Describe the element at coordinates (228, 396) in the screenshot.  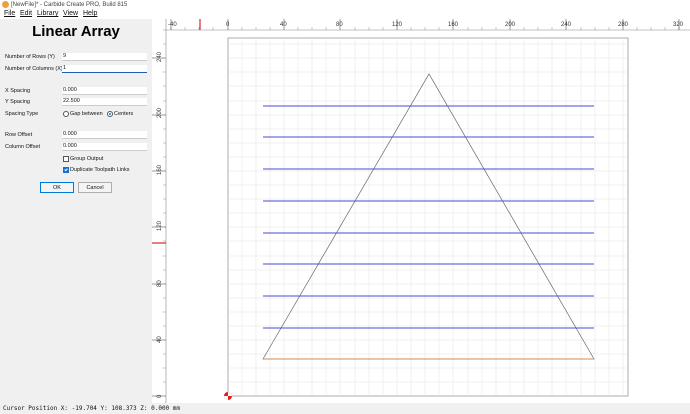
I see `origin-icon` at that location.